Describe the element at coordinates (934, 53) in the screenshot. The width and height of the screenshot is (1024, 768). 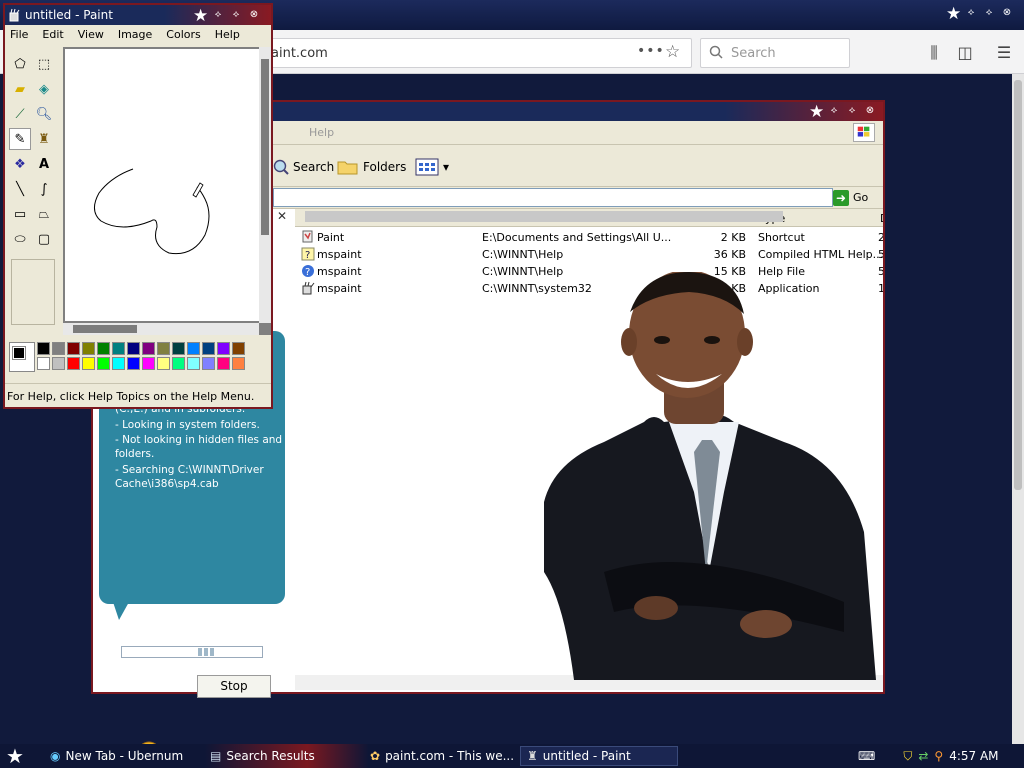
I see `library-icon: ⫼` at that location.